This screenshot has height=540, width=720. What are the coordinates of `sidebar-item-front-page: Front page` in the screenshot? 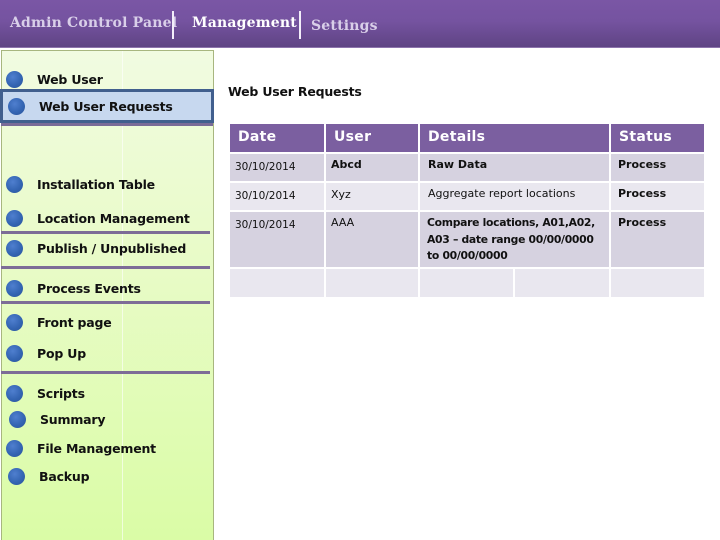 It's located at (59, 322).